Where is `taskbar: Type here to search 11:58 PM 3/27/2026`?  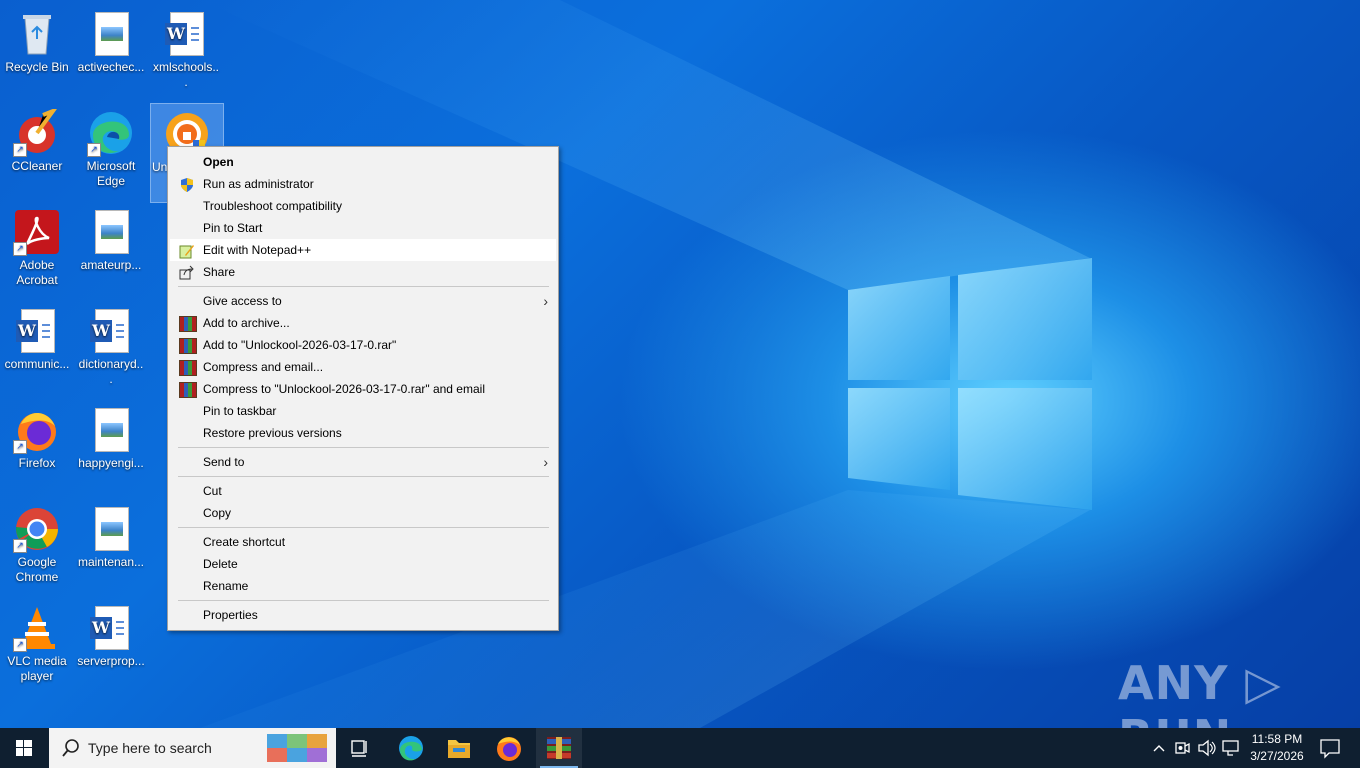
taskbar: Type here to search 11:58 PM 3/27/2026 is located at coordinates (680, 748).